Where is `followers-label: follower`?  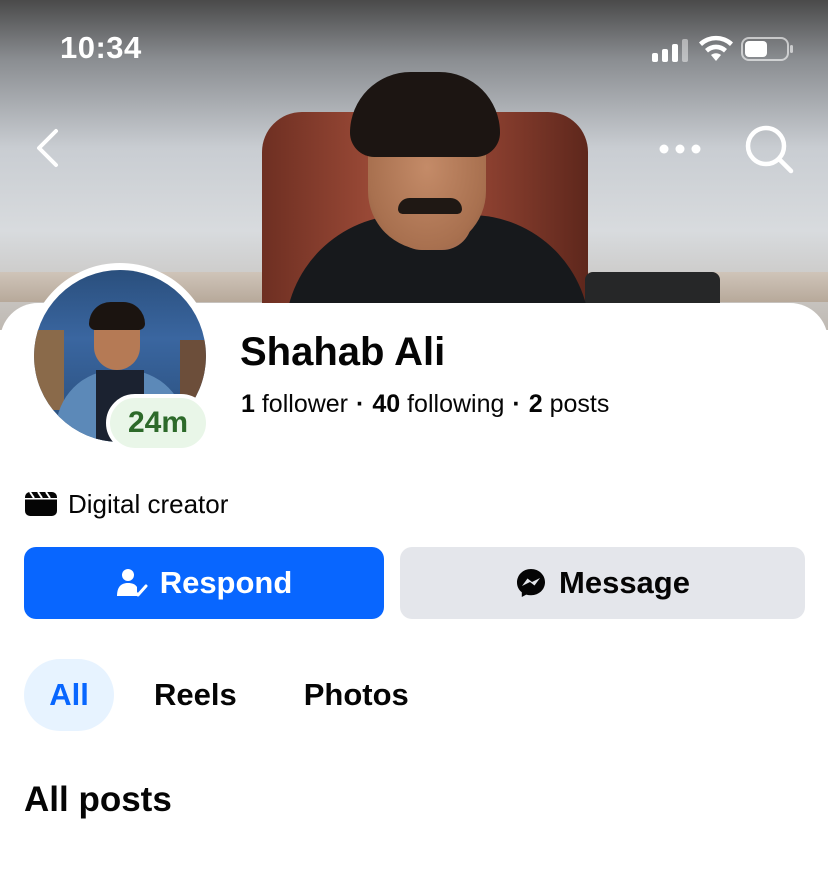 followers-label: follower is located at coordinates (305, 404).